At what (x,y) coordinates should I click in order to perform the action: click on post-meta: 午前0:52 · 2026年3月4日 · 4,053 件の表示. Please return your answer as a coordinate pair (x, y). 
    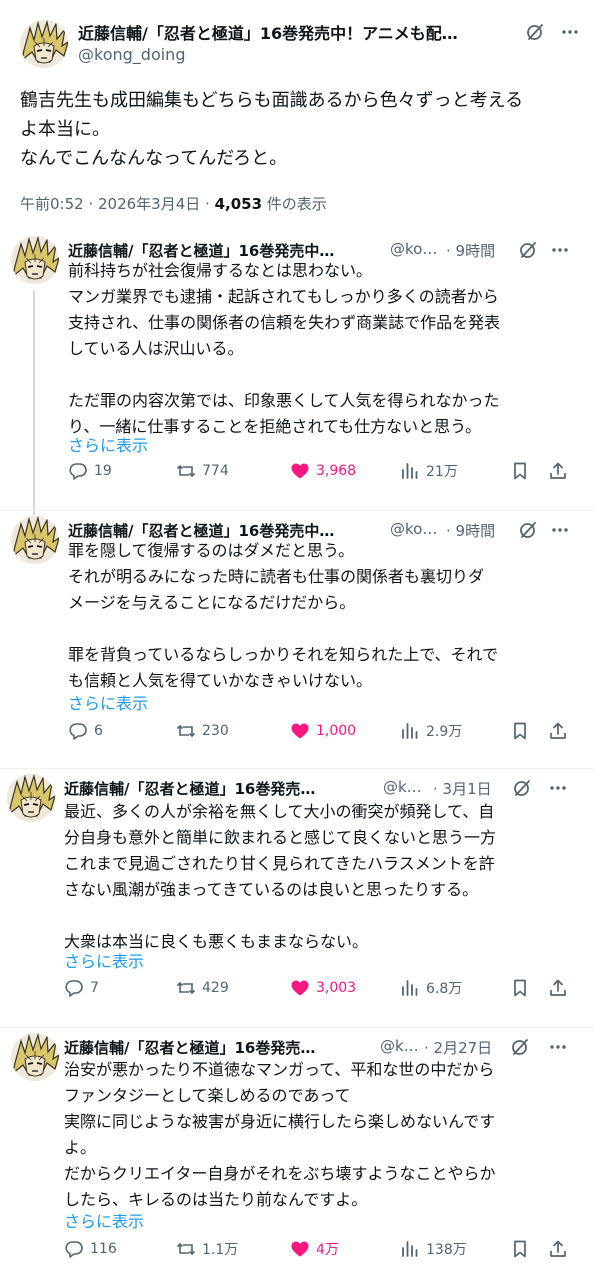
    Looking at the image, I should click on (173, 203).